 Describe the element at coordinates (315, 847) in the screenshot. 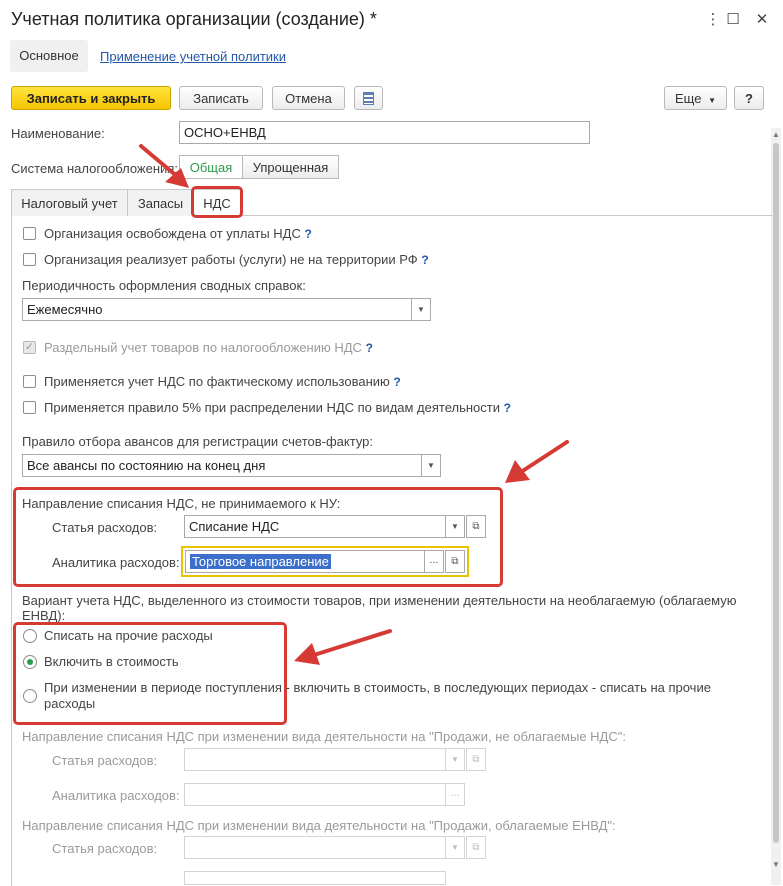

I see `dir-envd-expense-input` at that location.